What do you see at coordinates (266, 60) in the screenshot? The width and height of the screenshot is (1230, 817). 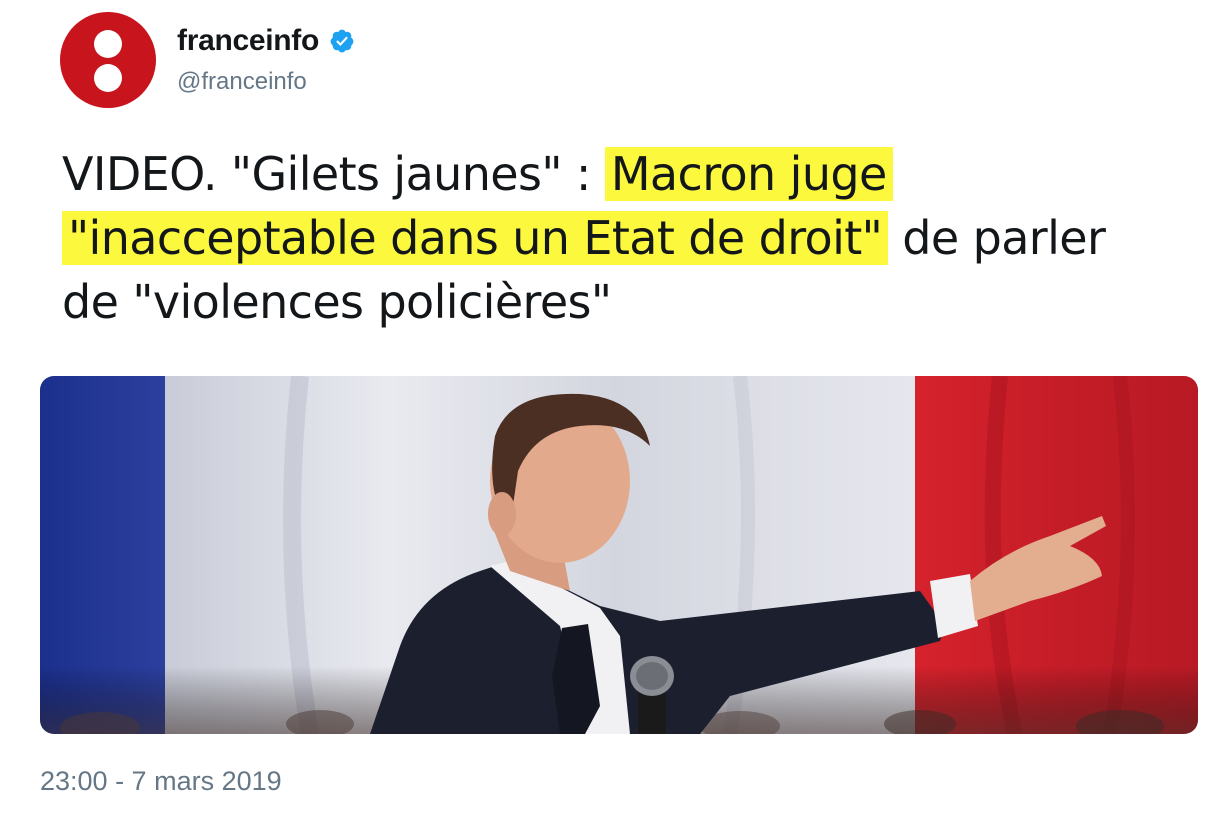 I see `account-names: franceinfo @franceinfo` at bounding box center [266, 60].